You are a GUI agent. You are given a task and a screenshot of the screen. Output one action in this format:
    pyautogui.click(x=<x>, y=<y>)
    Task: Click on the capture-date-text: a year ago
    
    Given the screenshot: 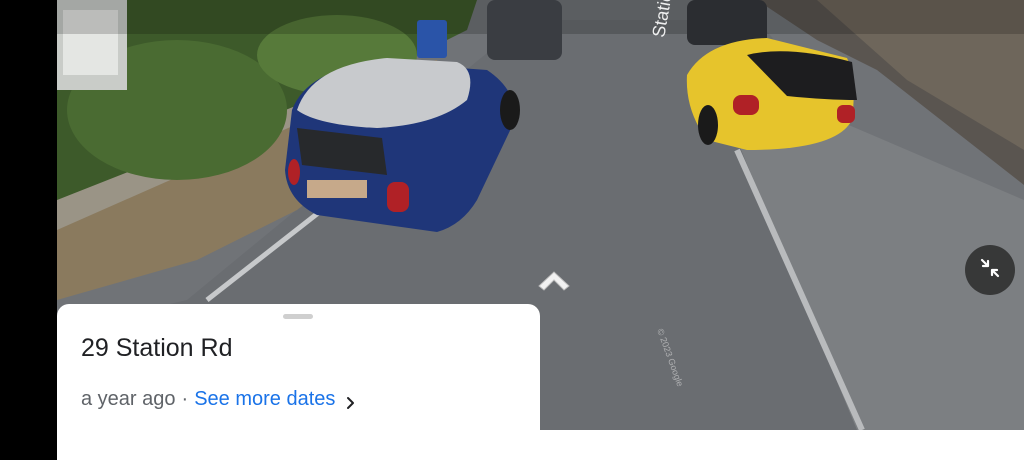 What is the action you would take?
    pyautogui.click(x=128, y=399)
    